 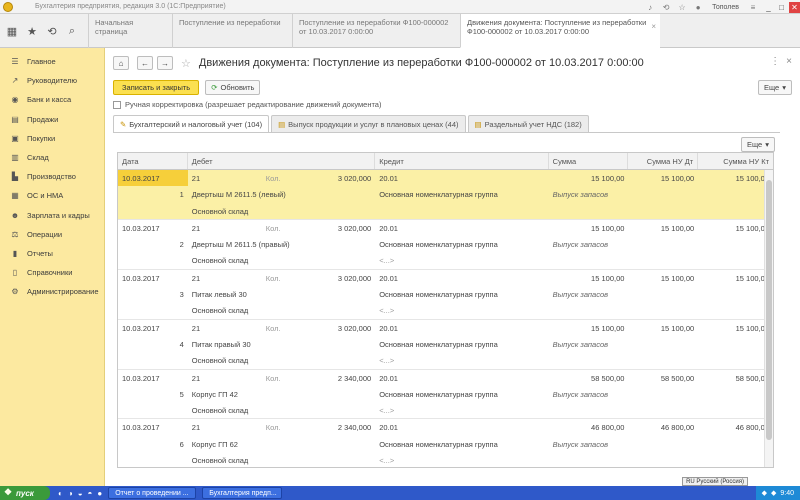 I want to click on menu-icon: ≡, so click(x=753, y=7).